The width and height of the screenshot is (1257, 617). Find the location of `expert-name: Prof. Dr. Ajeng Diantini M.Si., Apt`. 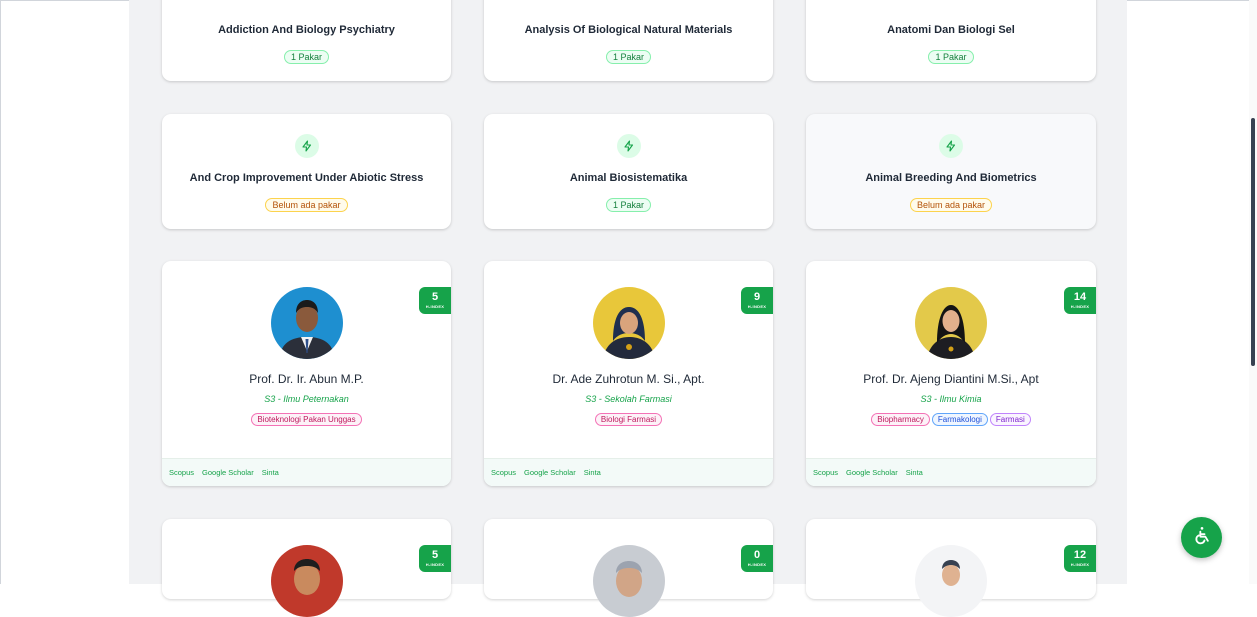

expert-name: Prof. Dr. Ajeng Diantini M.Si., Apt is located at coordinates (951, 379).